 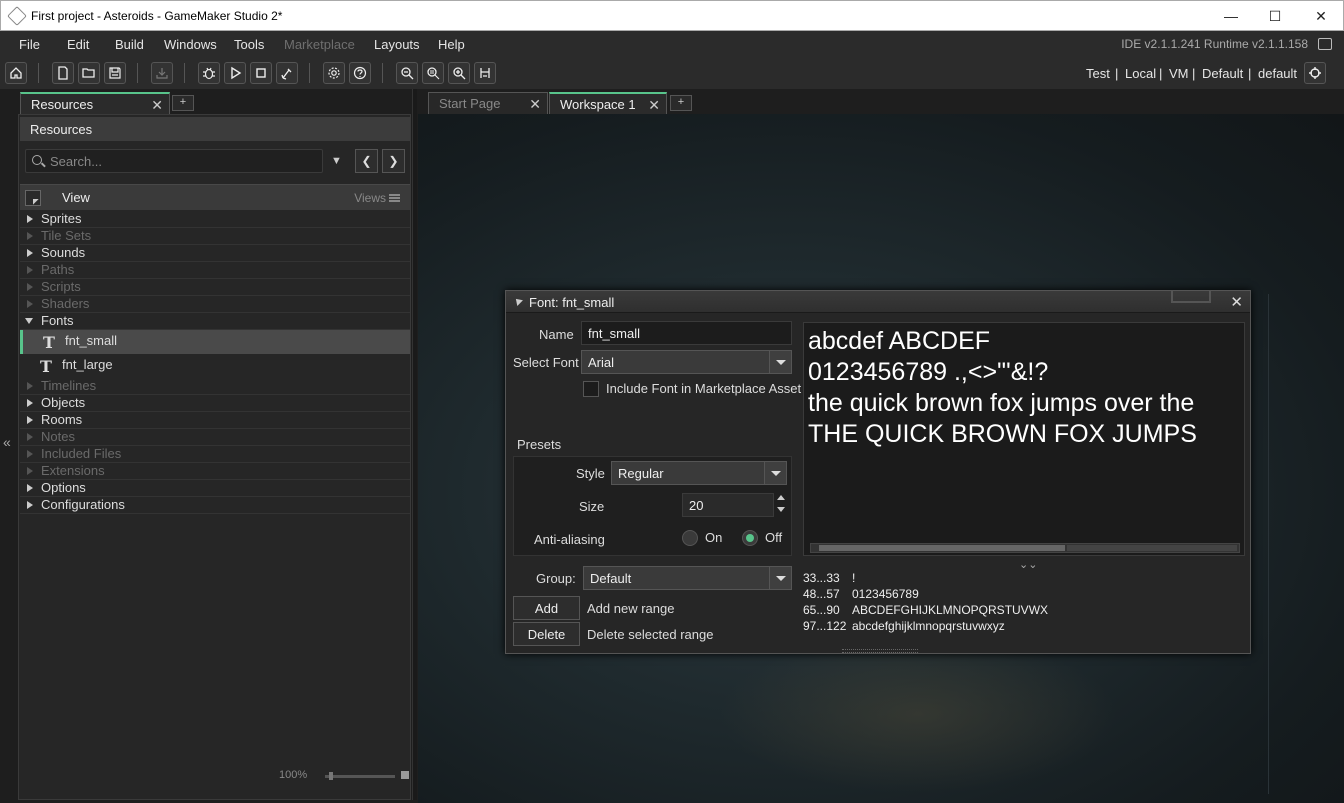 I want to click on maximize-button: ☐, so click(x=1275, y=16).